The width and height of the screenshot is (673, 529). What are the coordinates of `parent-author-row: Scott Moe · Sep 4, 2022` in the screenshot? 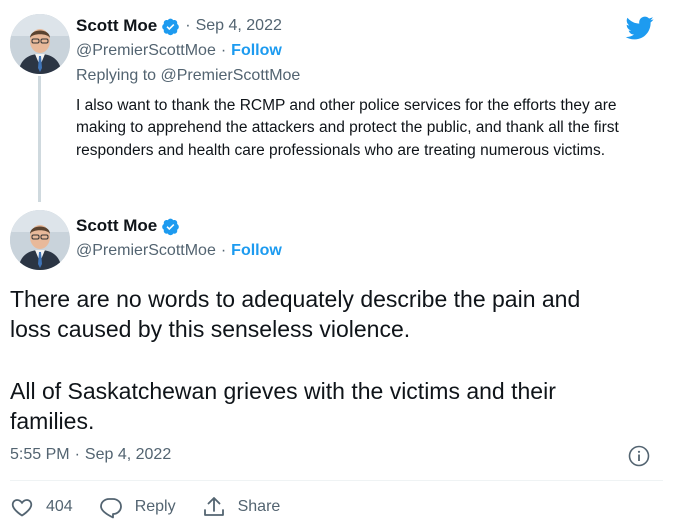 It's located at (179, 26).